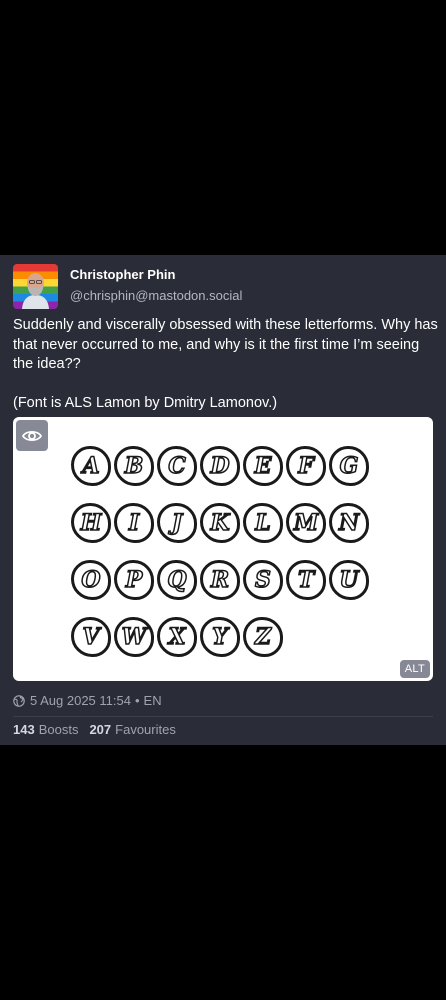 Image resolution: width=446 pixels, height=1000 pixels. I want to click on letter-row: OPQRSTU, so click(231, 579).